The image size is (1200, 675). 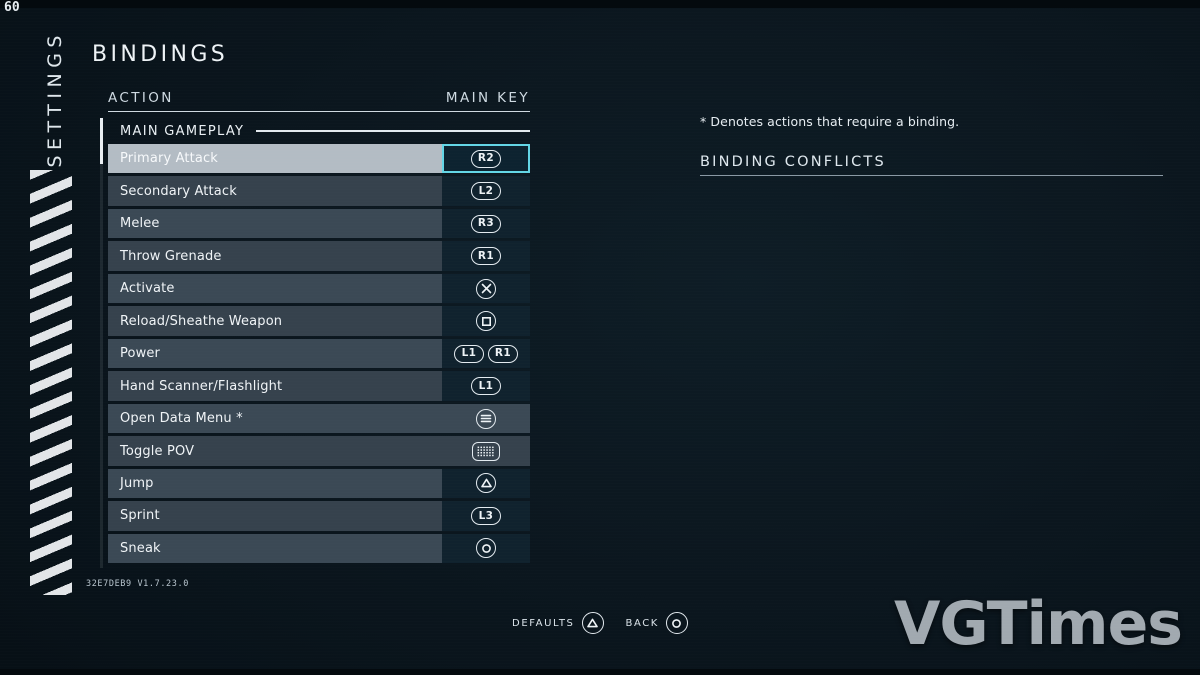 What do you see at coordinates (140, 224) in the screenshot?
I see `binding-action-label: Melee` at bounding box center [140, 224].